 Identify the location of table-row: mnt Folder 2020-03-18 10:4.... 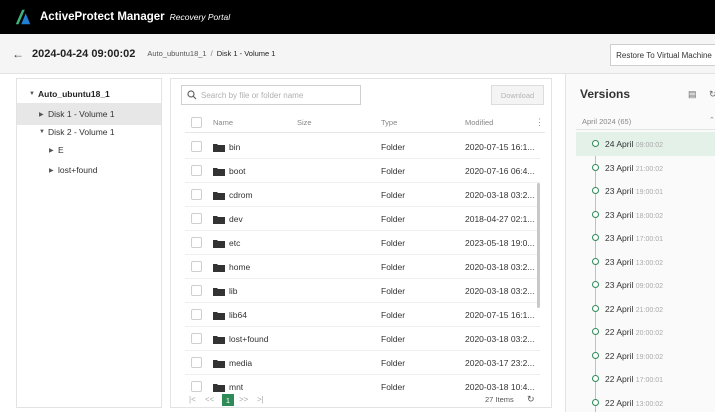
(362, 384).